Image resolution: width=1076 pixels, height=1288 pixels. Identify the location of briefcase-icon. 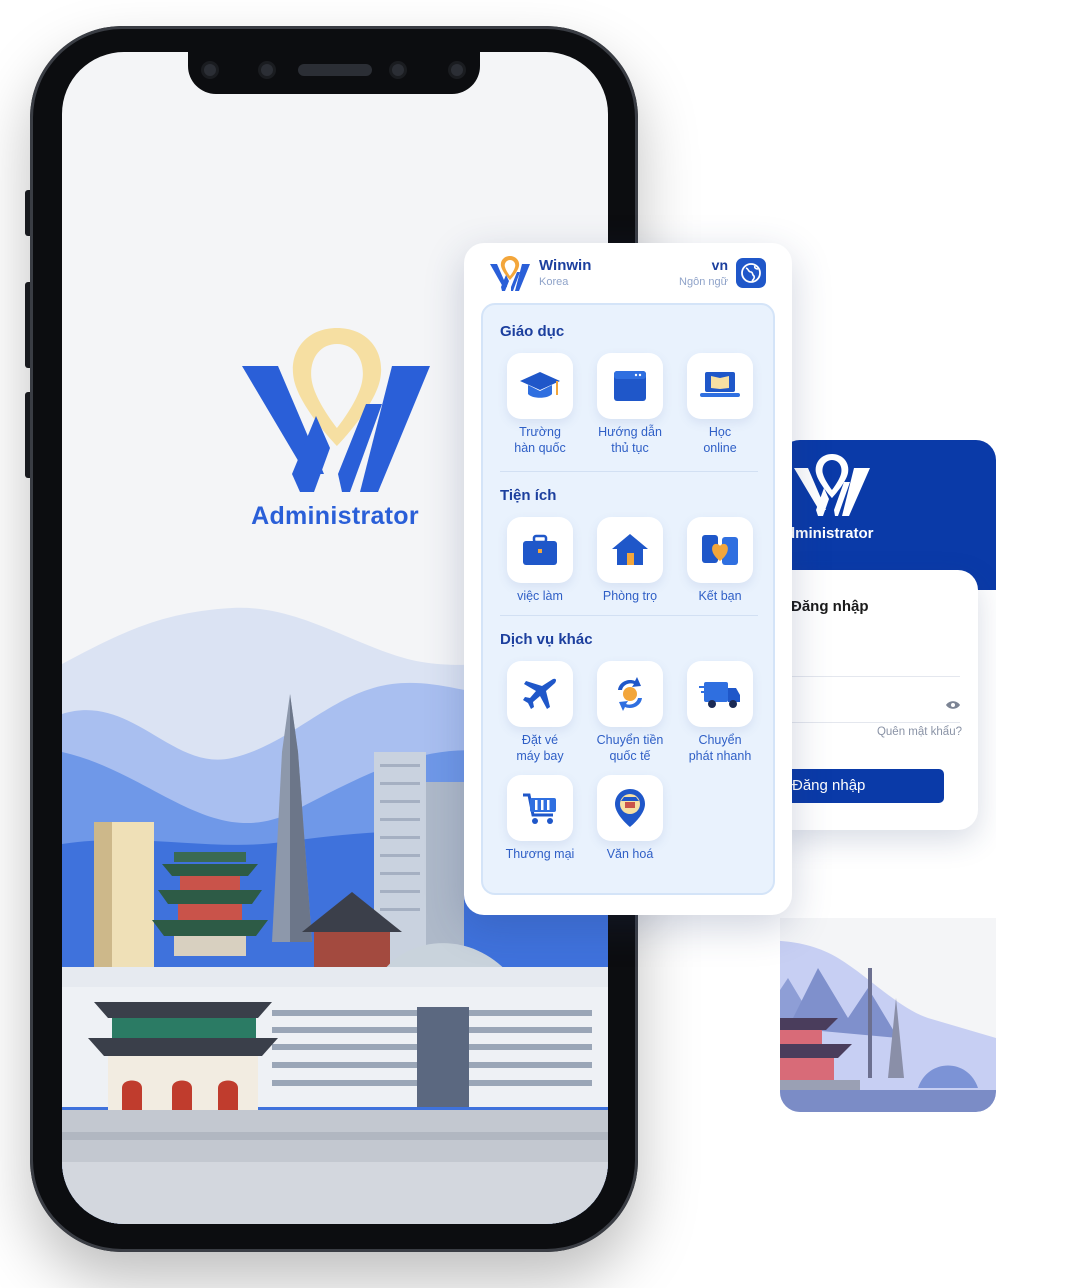
(540, 550).